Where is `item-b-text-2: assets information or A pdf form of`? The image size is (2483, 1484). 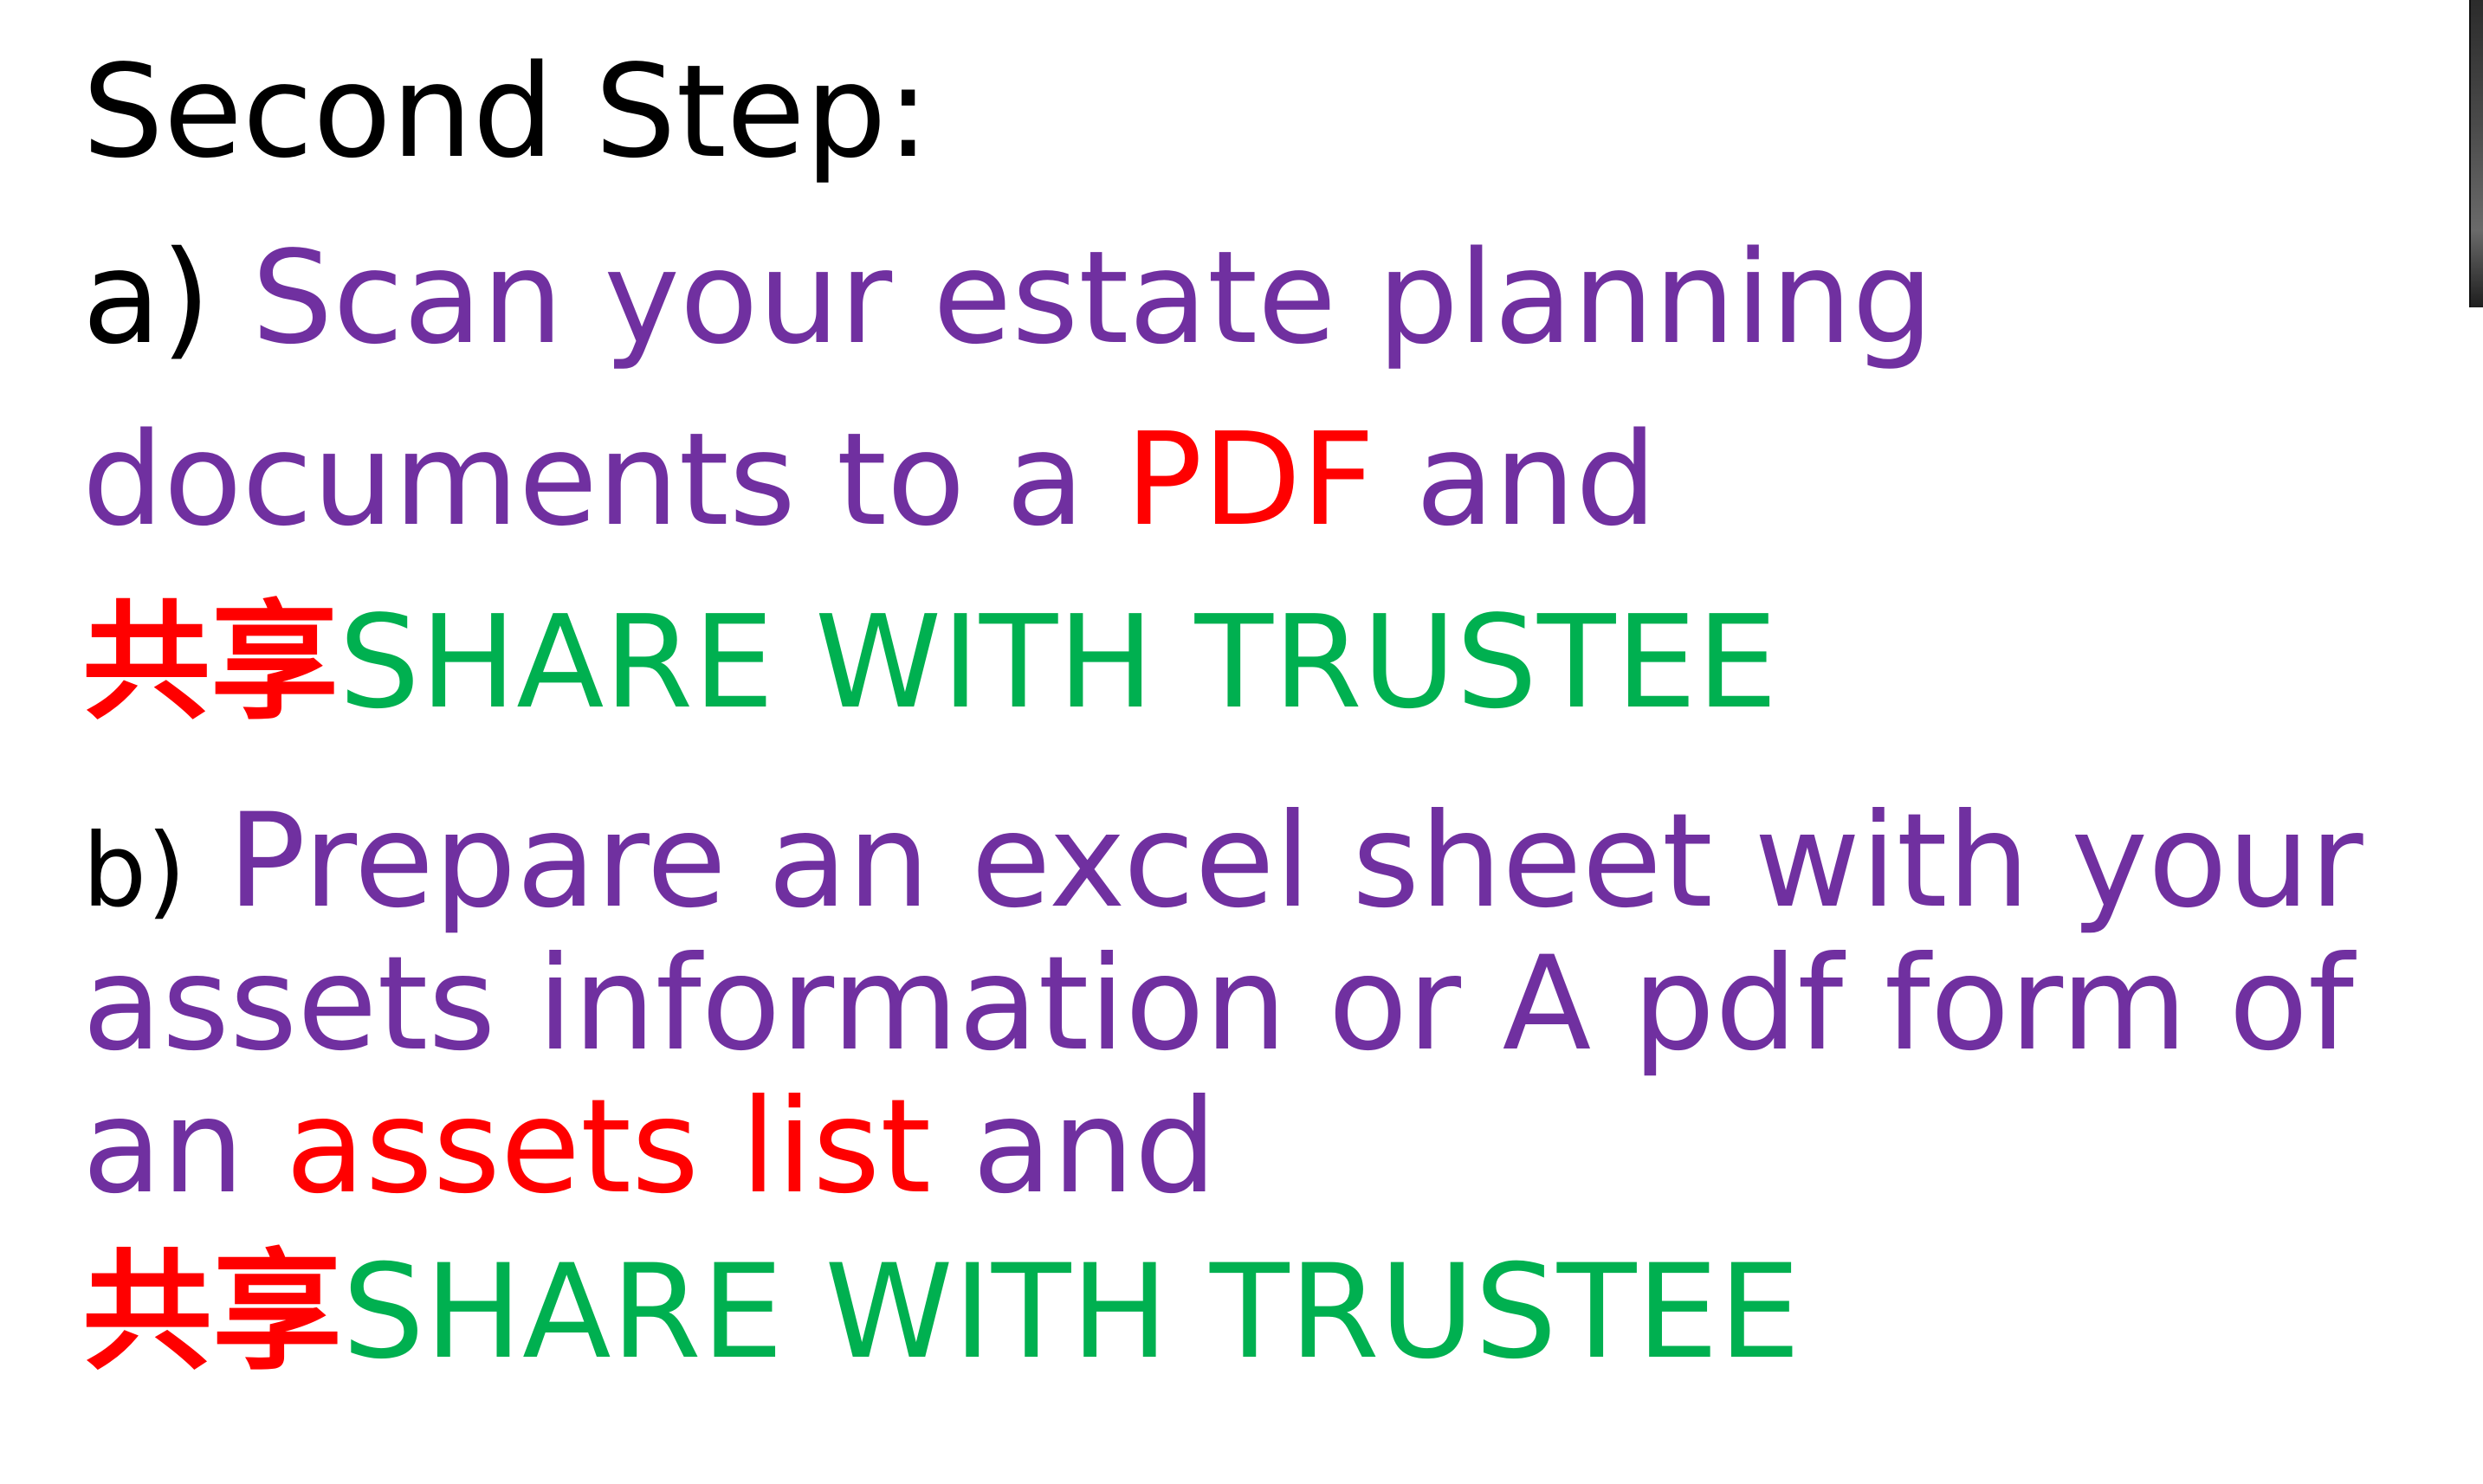 item-b-text-2: assets information or A pdf form of is located at coordinates (1218, 1004).